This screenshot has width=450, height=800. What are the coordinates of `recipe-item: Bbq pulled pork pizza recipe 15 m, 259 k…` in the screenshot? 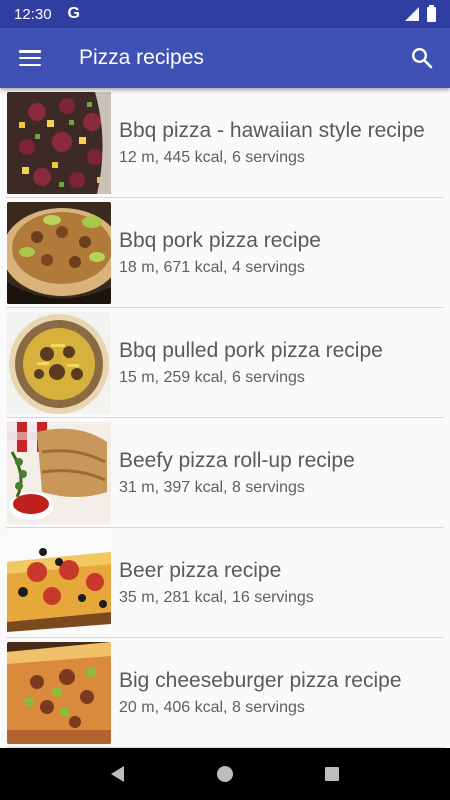 It's located at (225, 363).